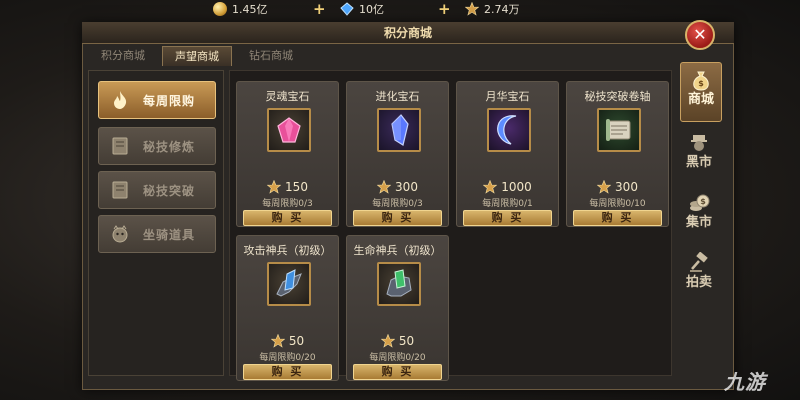 This screenshot has width=800, height=400. I want to click on side-tab-label: 商城, so click(700, 99).